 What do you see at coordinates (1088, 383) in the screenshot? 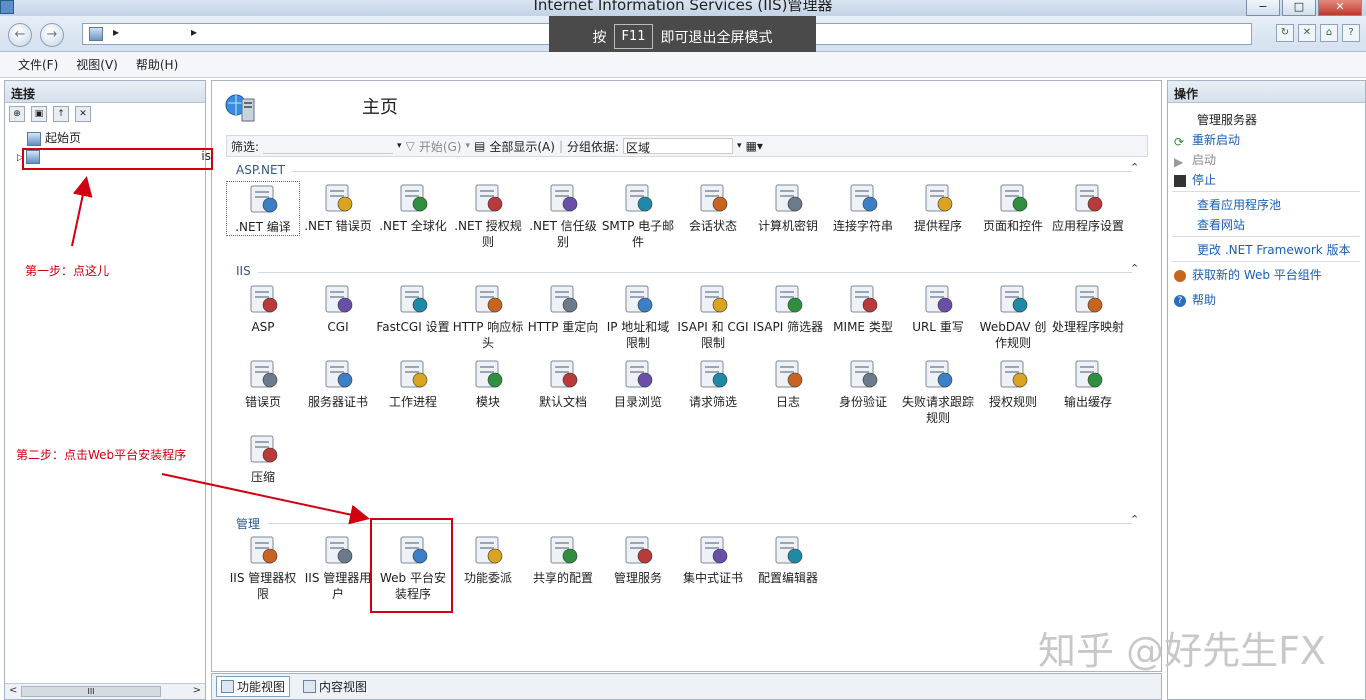
I see `feature-tile: 输出缓存` at bounding box center [1088, 383].